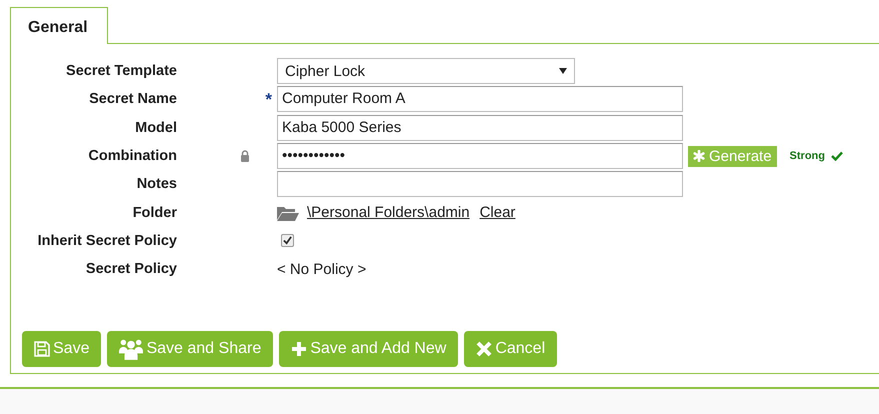  Describe the element at coordinates (106, 240) in the screenshot. I see `field-label: Inherit Secret Policy` at that location.